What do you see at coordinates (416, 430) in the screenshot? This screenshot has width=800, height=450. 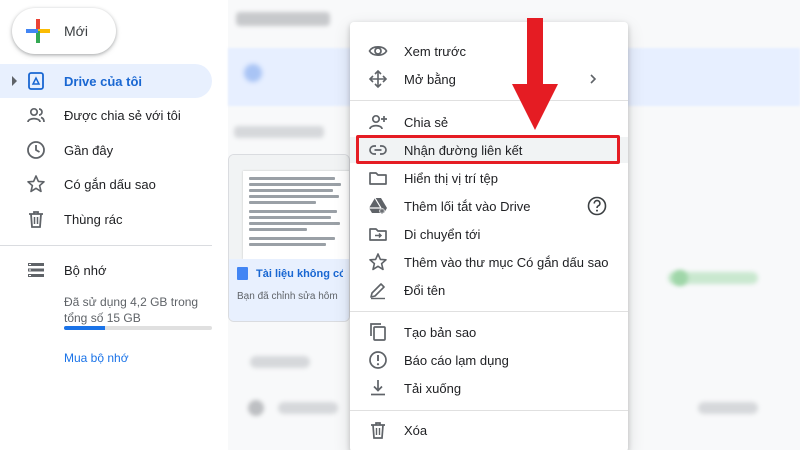 I see `menu-item-label: Xóa` at bounding box center [416, 430].